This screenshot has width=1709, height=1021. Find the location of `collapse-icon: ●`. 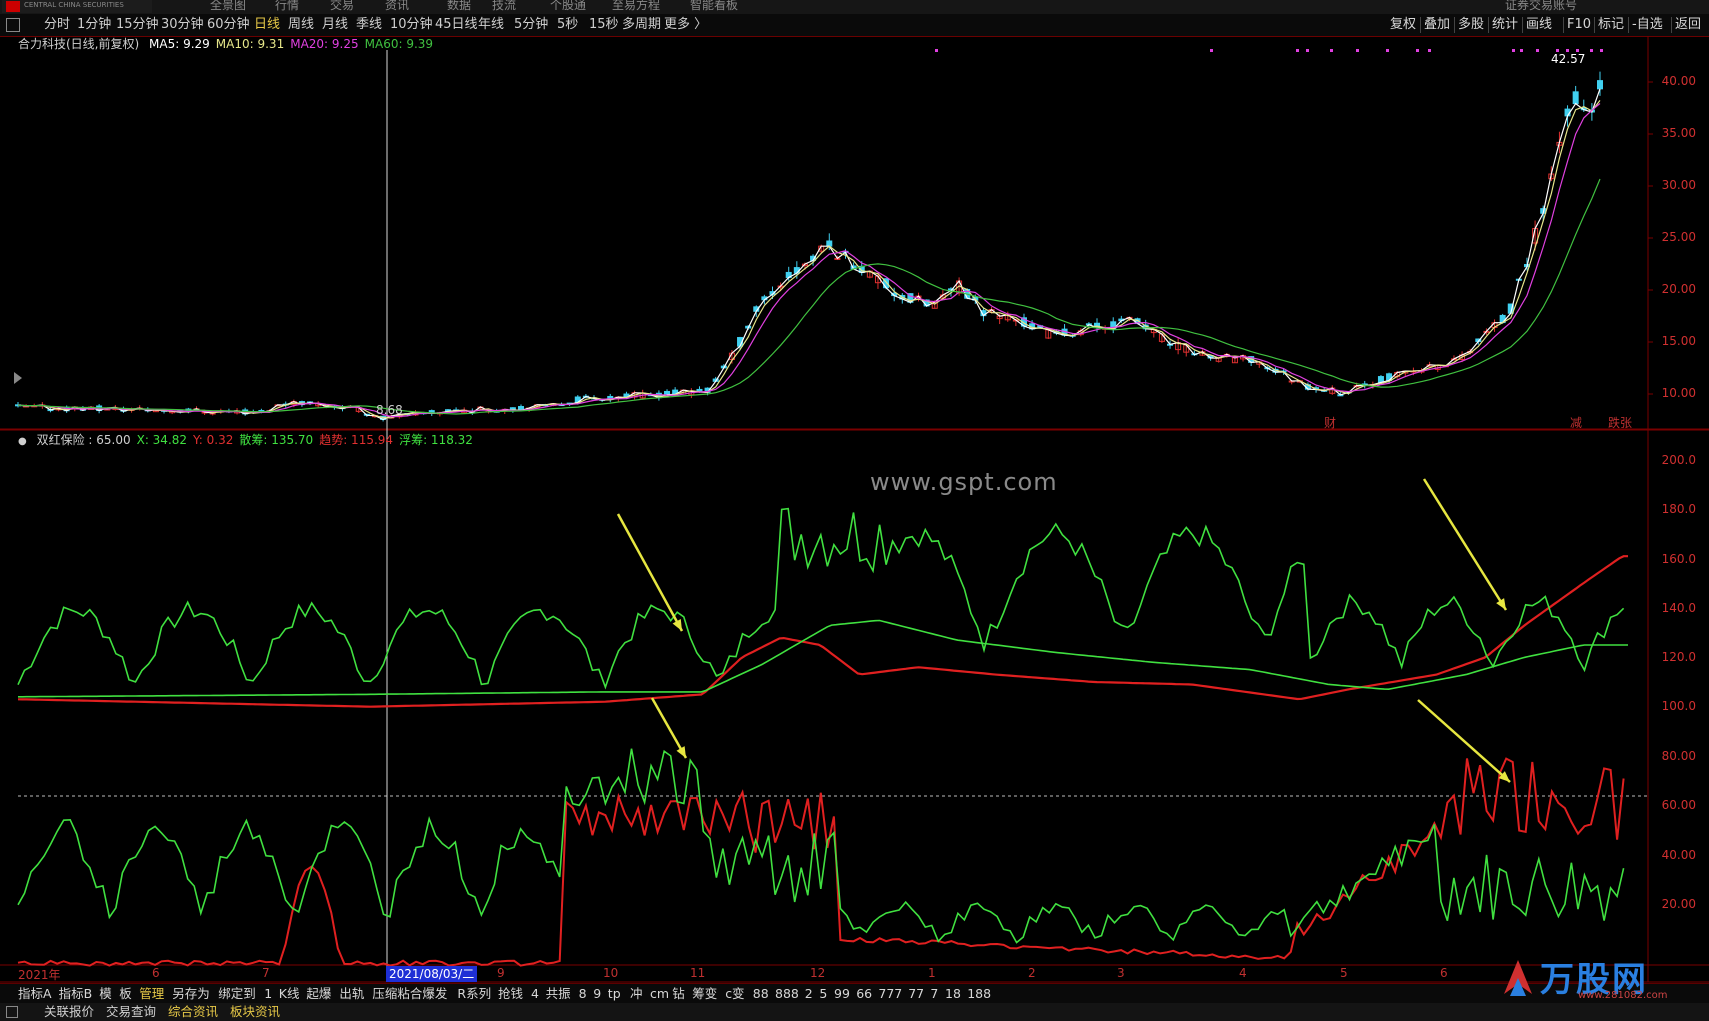

collapse-icon: ● is located at coordinates (22, 441).